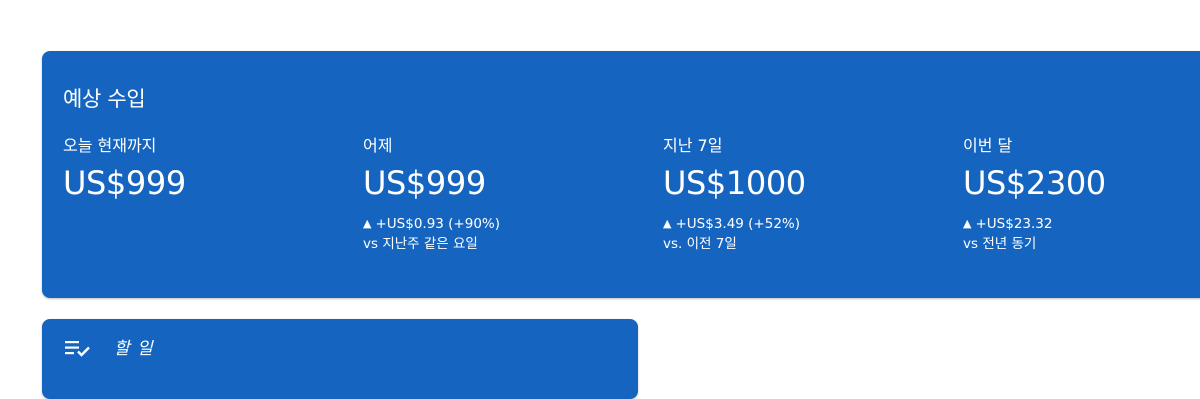  Describe the element at coordinates (803, 224) in the screenshot. I see `metric-change: ▲ +US$3.49 (+52%)` at that location.